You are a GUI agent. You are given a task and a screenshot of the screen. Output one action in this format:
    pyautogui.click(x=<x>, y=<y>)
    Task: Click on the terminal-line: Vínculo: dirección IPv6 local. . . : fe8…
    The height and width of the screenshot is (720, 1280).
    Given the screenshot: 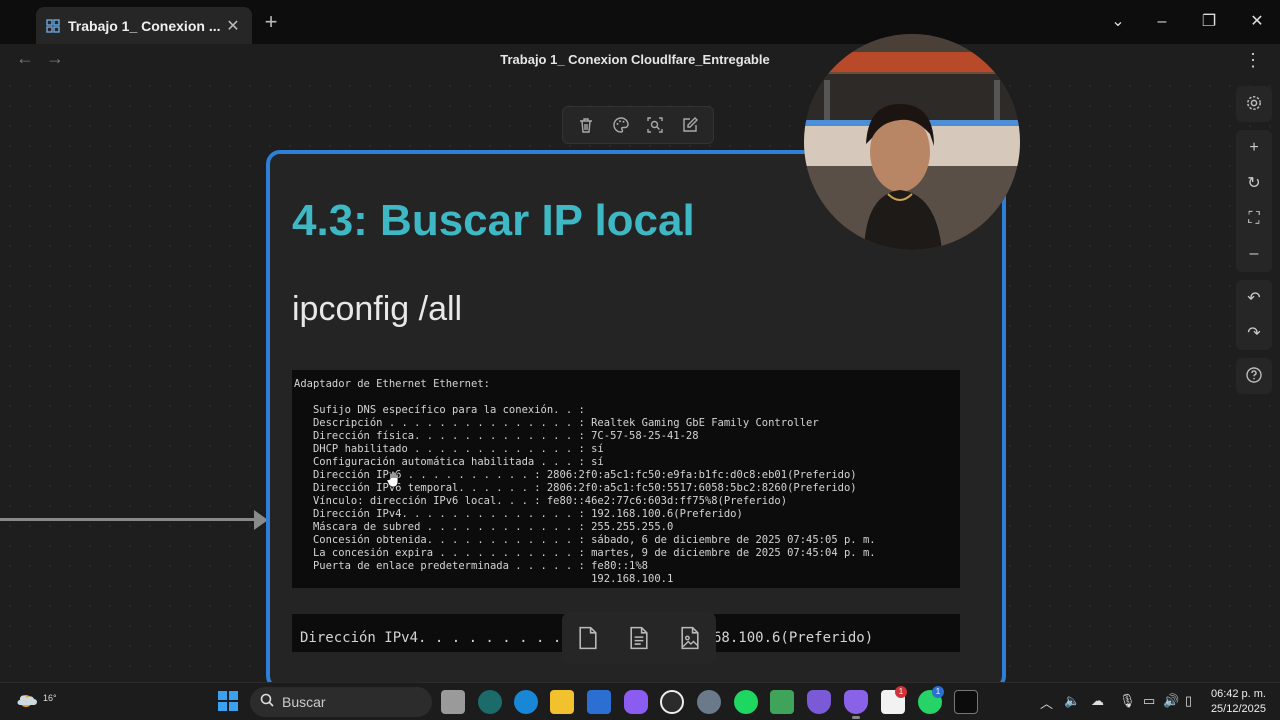 What is the action you would take?
    pyautogui.click(x=541, y=501)
    